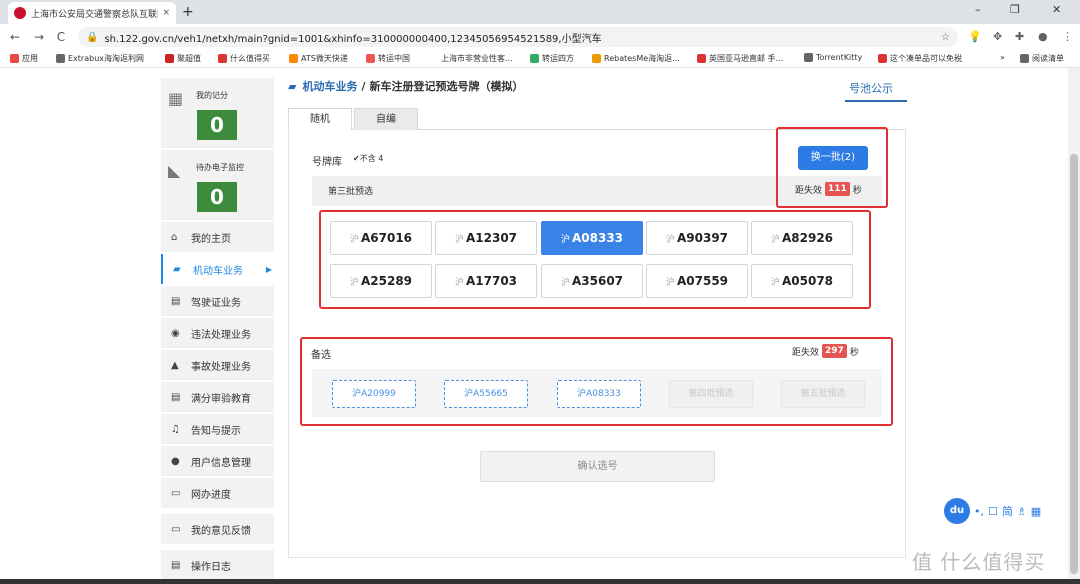 Image resolution: width=1080 pixels, height=584 pixels. I want to click on profile-icon: ●, so click(1043, 36).